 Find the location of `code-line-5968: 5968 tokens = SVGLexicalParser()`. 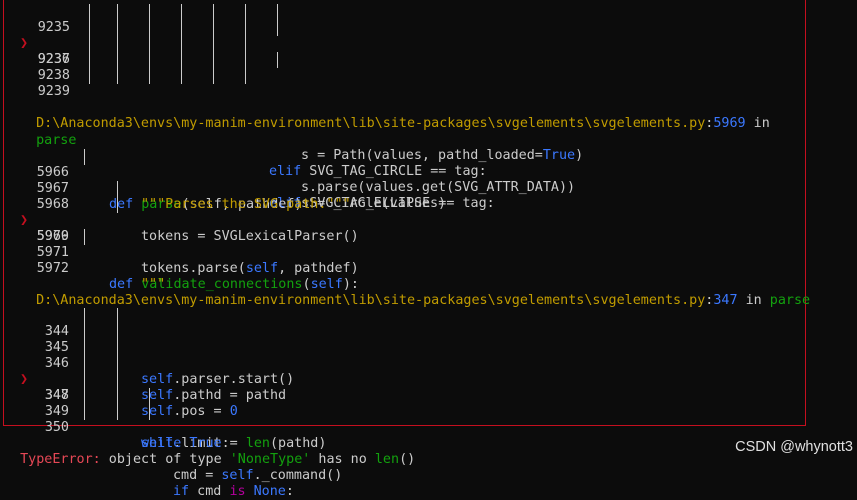

code-line-5968: 5968 tokens = SVGLexicalParser() is located at coordinates (179, 212).